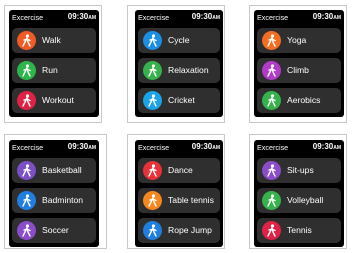  I want to click on run-icon, so click(26, 70).